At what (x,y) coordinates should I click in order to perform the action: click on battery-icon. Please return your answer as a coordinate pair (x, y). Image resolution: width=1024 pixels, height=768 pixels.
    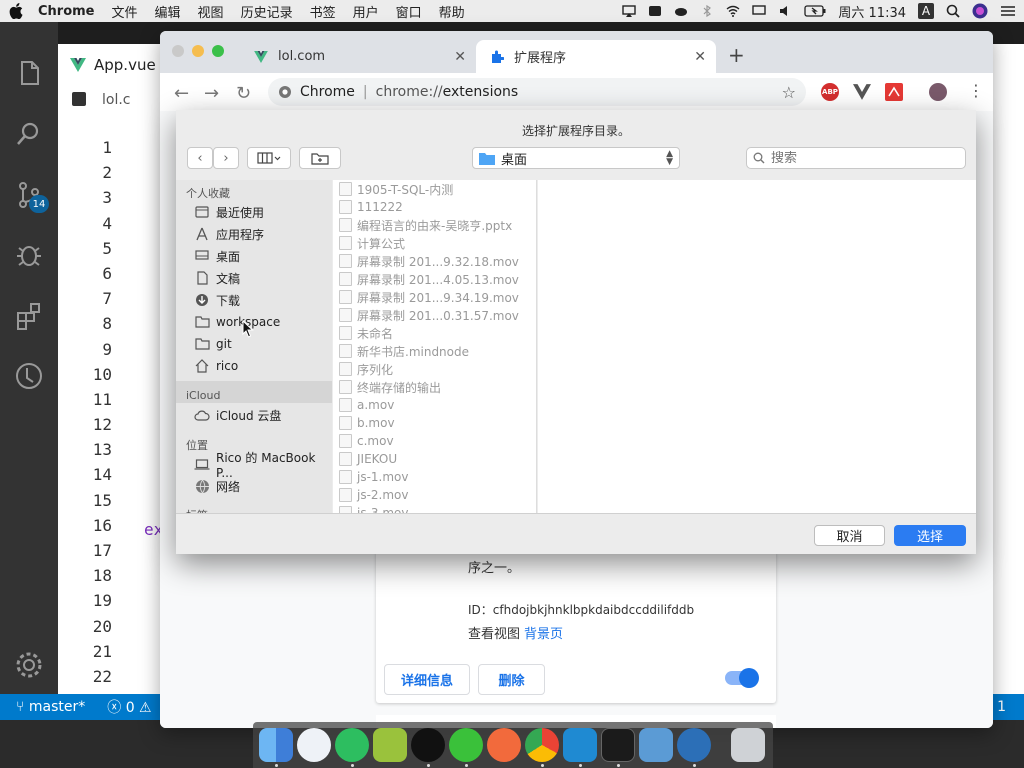
    Looking at the image, I should click on (815, 11).